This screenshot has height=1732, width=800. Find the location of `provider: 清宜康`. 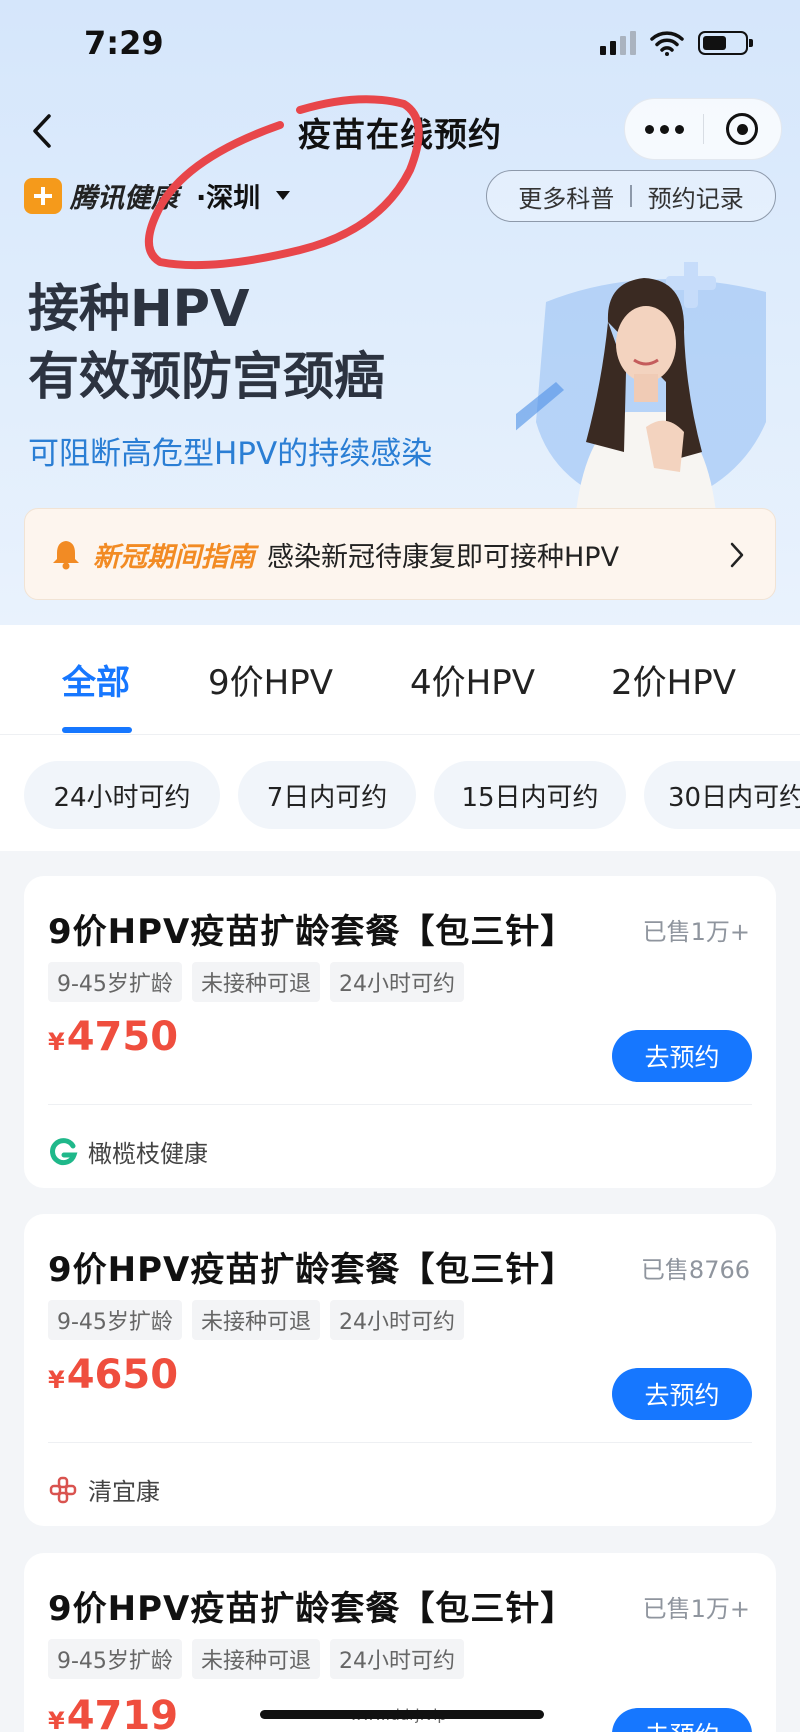

provider: 清宜康 is located at coordinates (104, 1489).